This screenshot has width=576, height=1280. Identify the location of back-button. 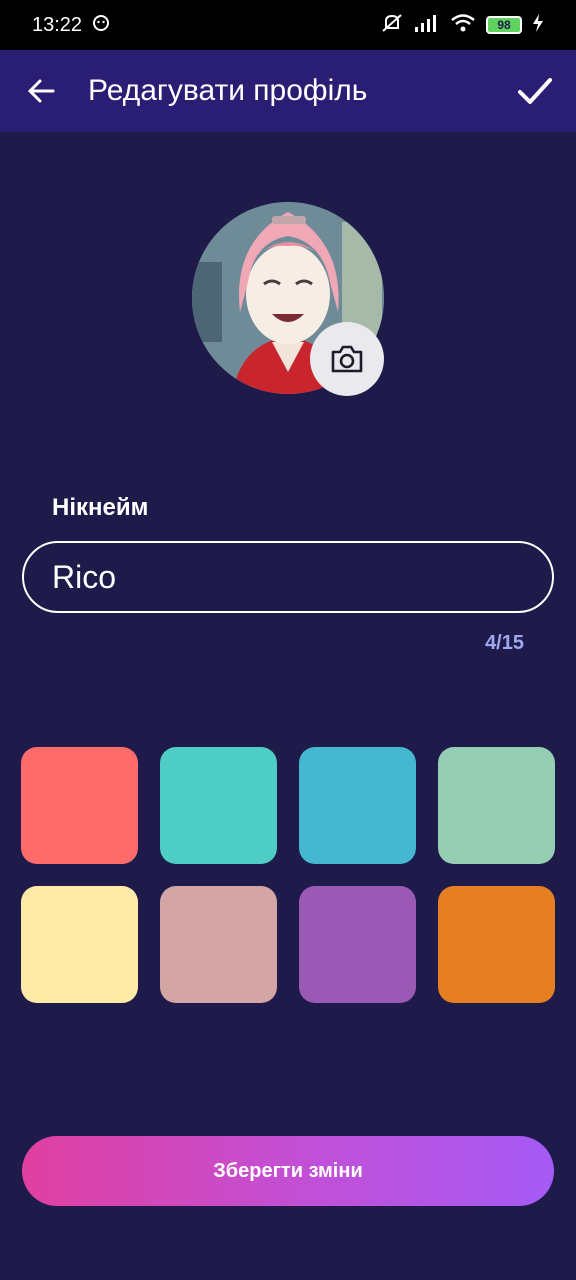
(41, 91).